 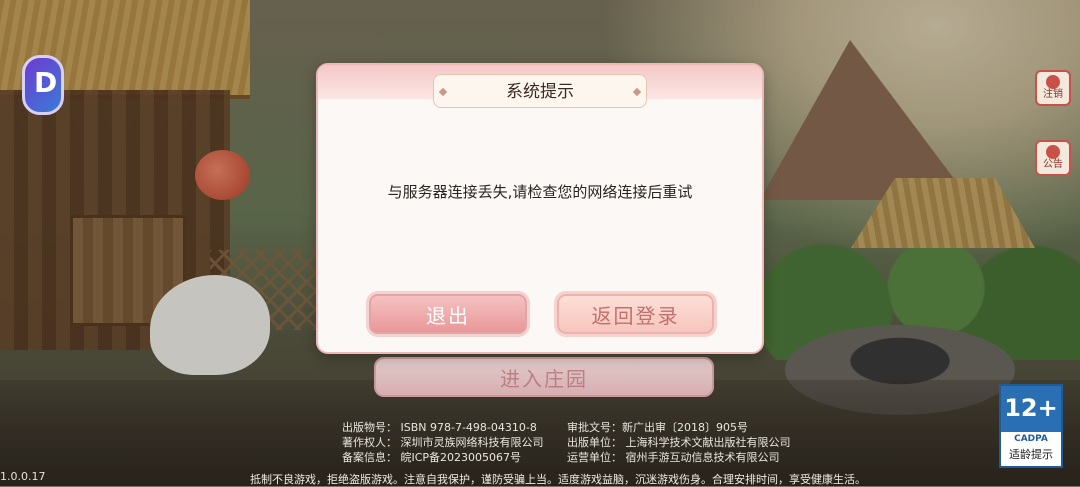 I want to click on publication-number: 出版物号： ISBN 978-7-498-04310-8, so click(x=439, y=427).